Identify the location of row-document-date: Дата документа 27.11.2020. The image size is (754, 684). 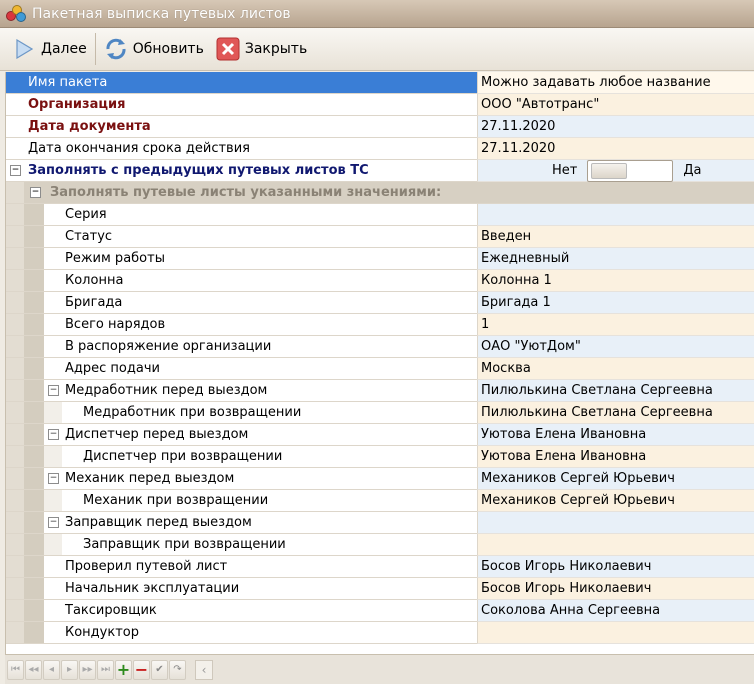
(380, 127).